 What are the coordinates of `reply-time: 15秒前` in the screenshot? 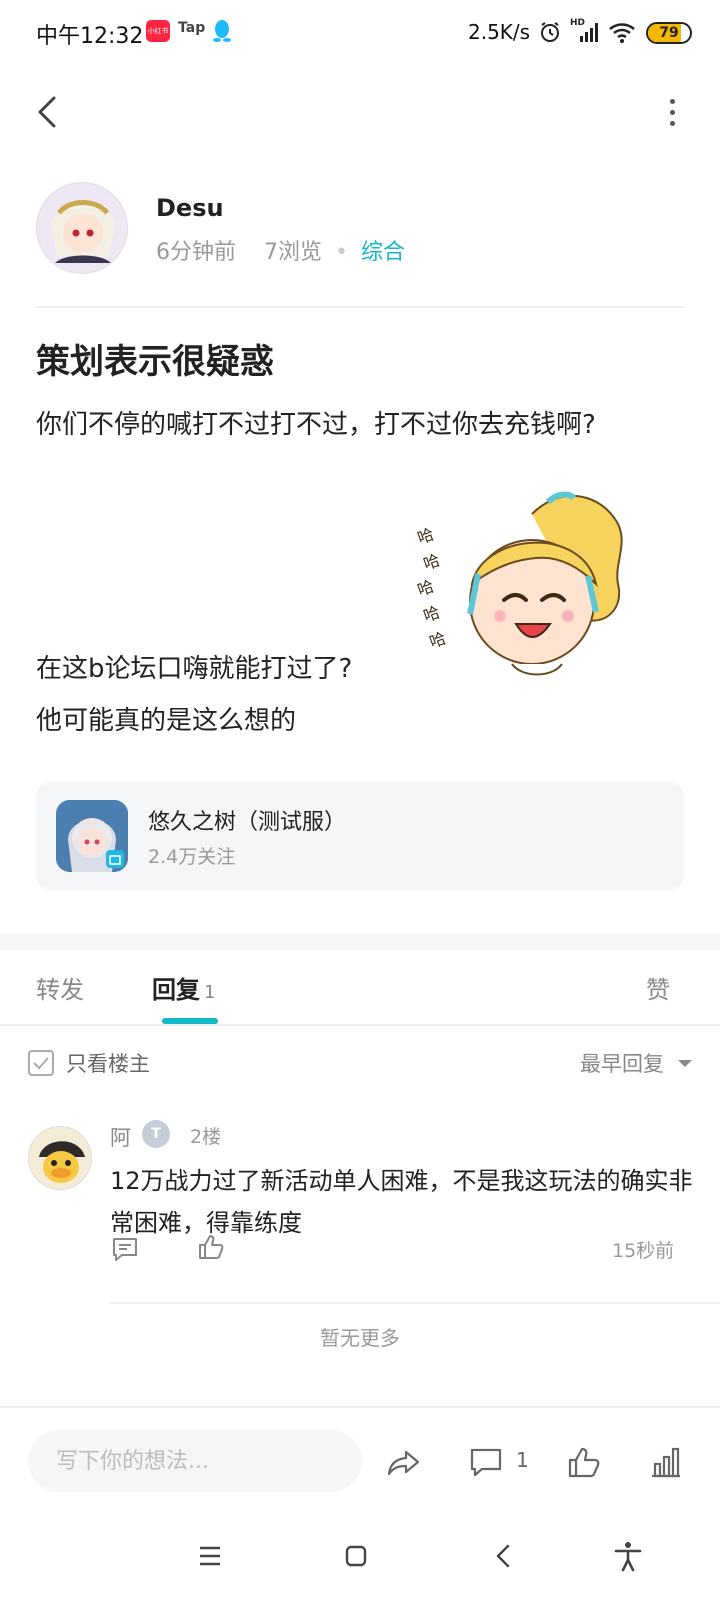 It's located at (643, 1251).